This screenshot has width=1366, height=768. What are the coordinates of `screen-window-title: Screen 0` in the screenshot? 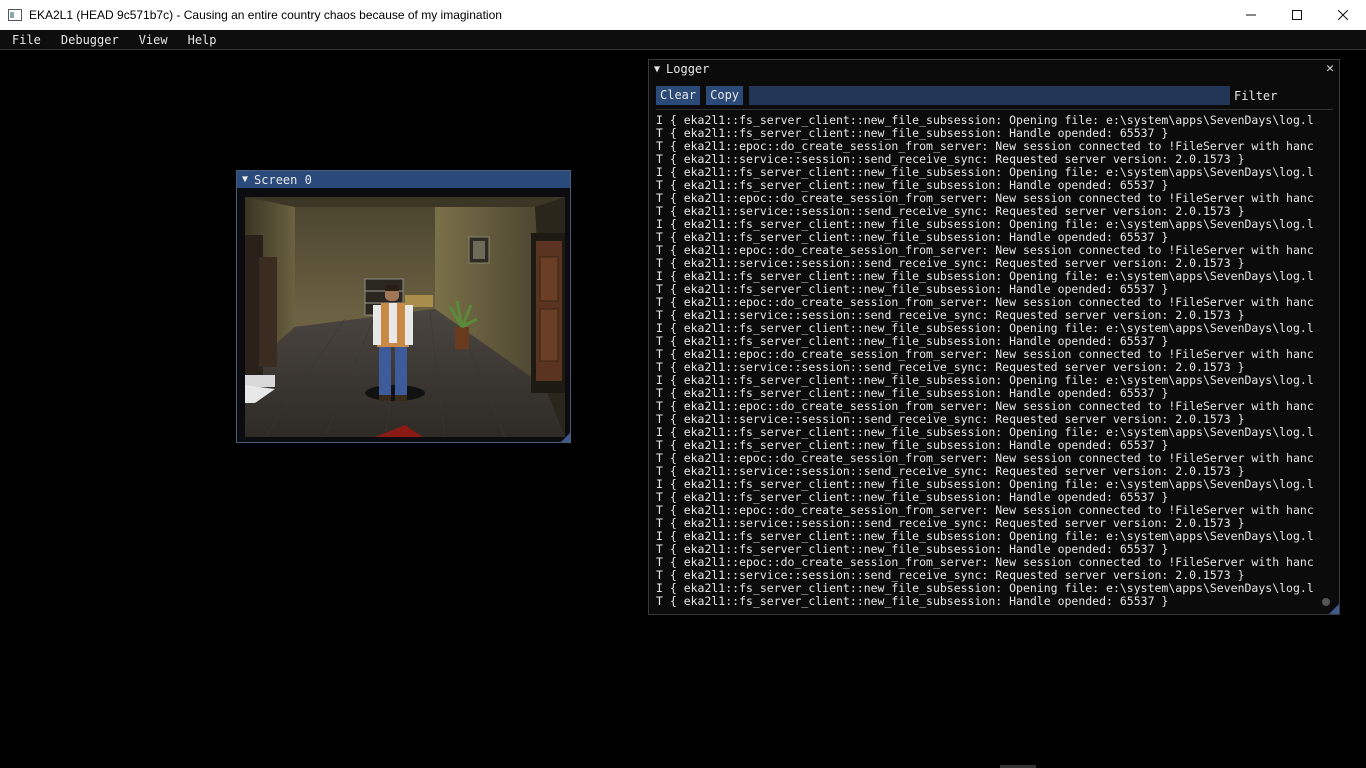 It's located at (283, 179).